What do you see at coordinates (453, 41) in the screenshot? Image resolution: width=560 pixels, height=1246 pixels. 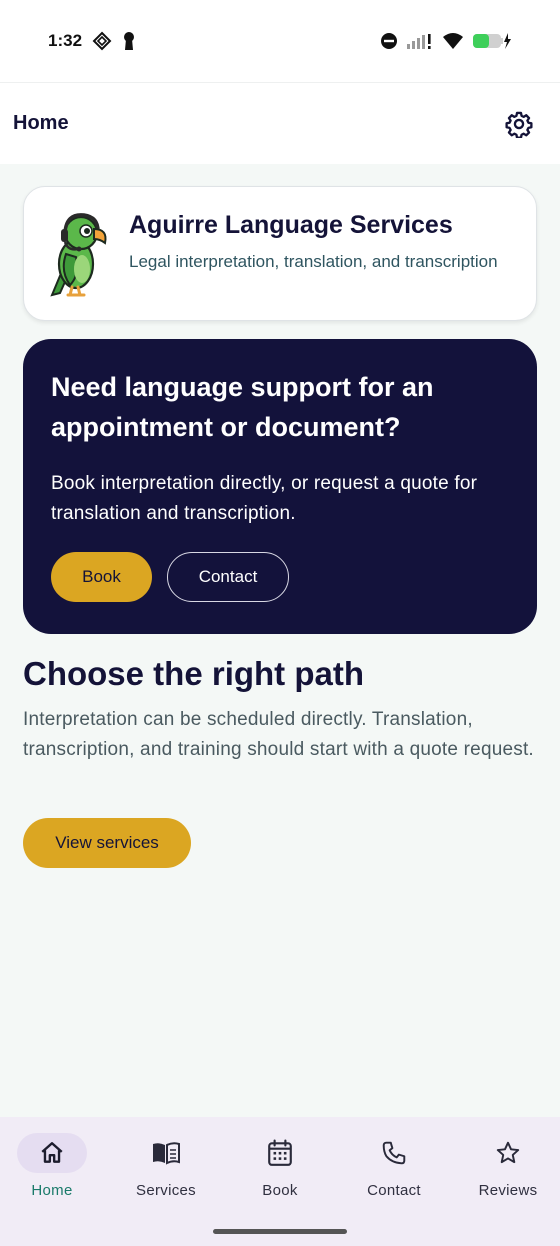 I see `wifi-icon` at bounding box center [453, 41].